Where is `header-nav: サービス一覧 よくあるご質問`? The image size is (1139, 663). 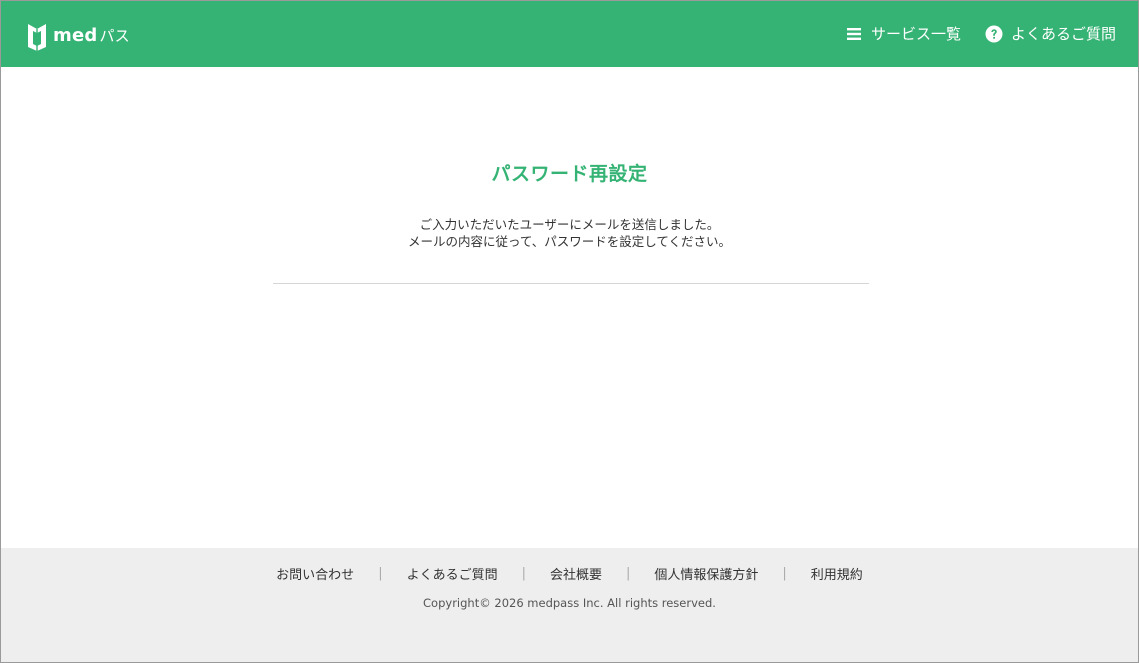 header-nav: サービス一覧 よくあるご質問 is located at coordinates (980, 33).